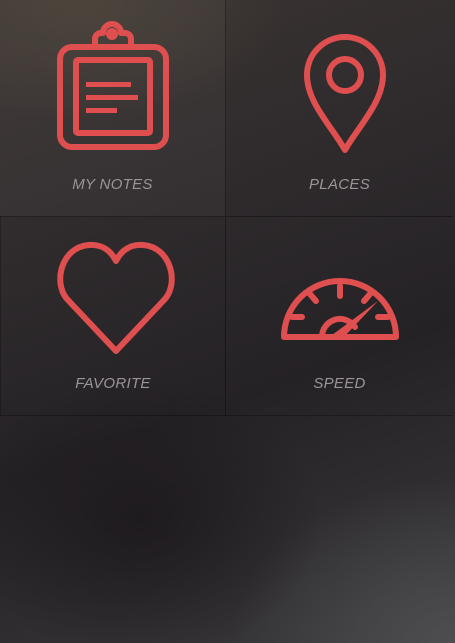  Describe the element at coordinates (340, 300) in the screenshot. I see `speedometer-icon` at that location.